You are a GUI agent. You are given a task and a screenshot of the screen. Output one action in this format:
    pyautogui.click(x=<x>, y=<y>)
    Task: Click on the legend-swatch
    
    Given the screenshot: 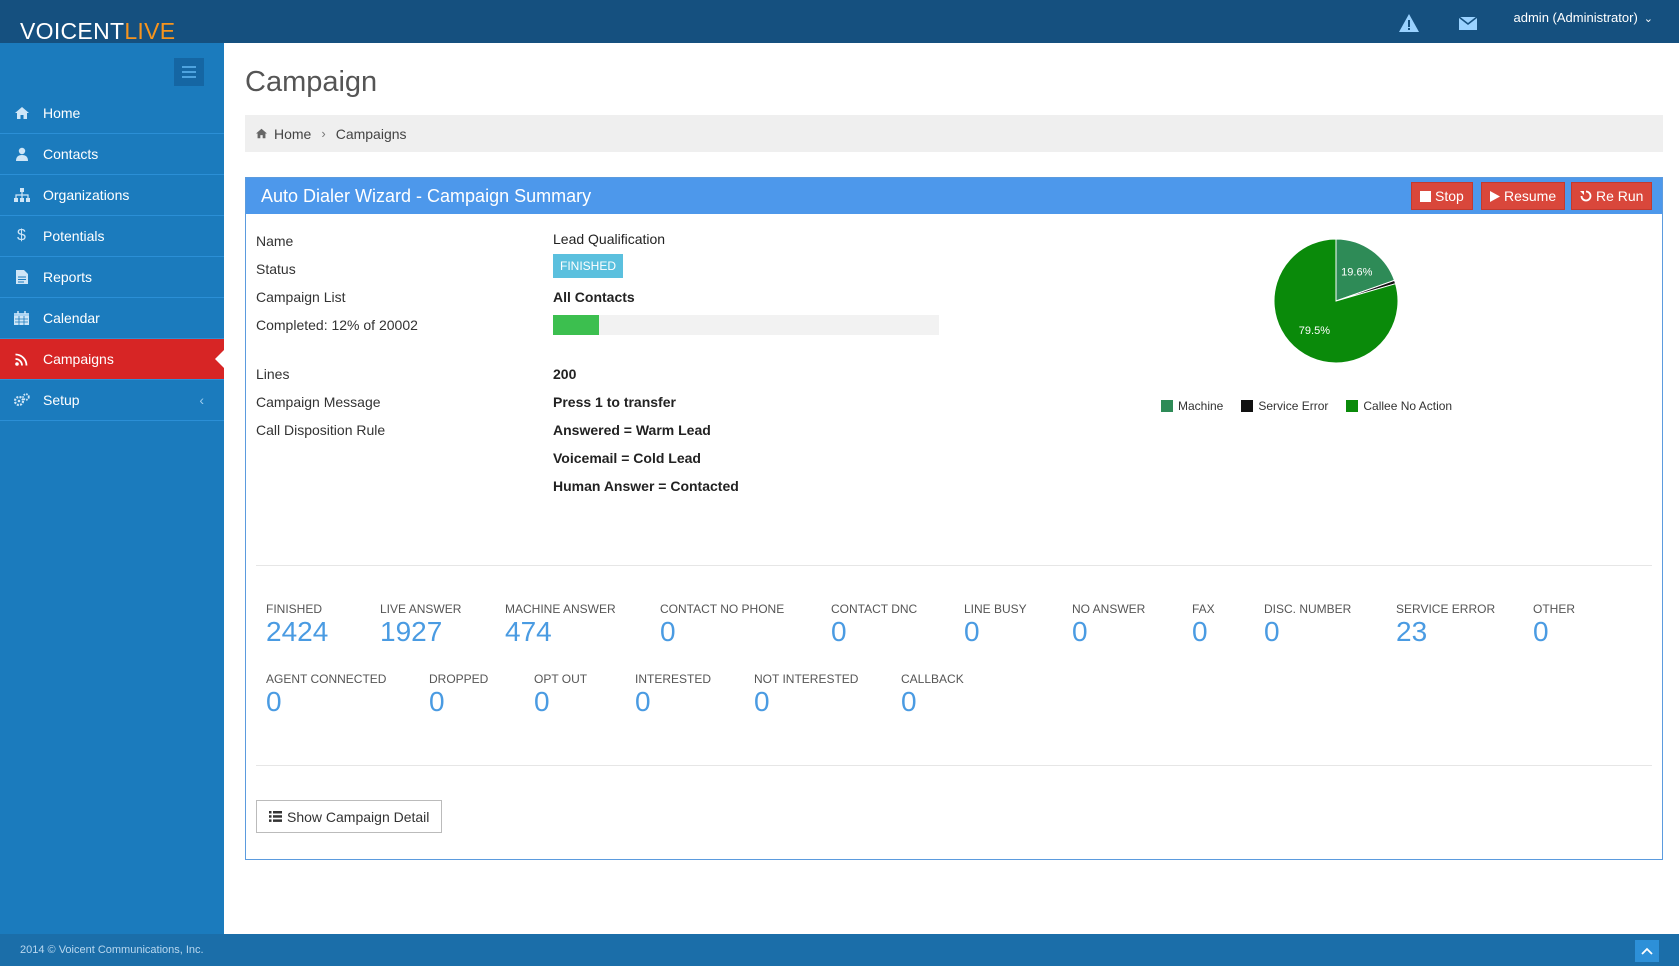 What is the action you would take?
    pyautogui.click(x=1167, y=406)
    